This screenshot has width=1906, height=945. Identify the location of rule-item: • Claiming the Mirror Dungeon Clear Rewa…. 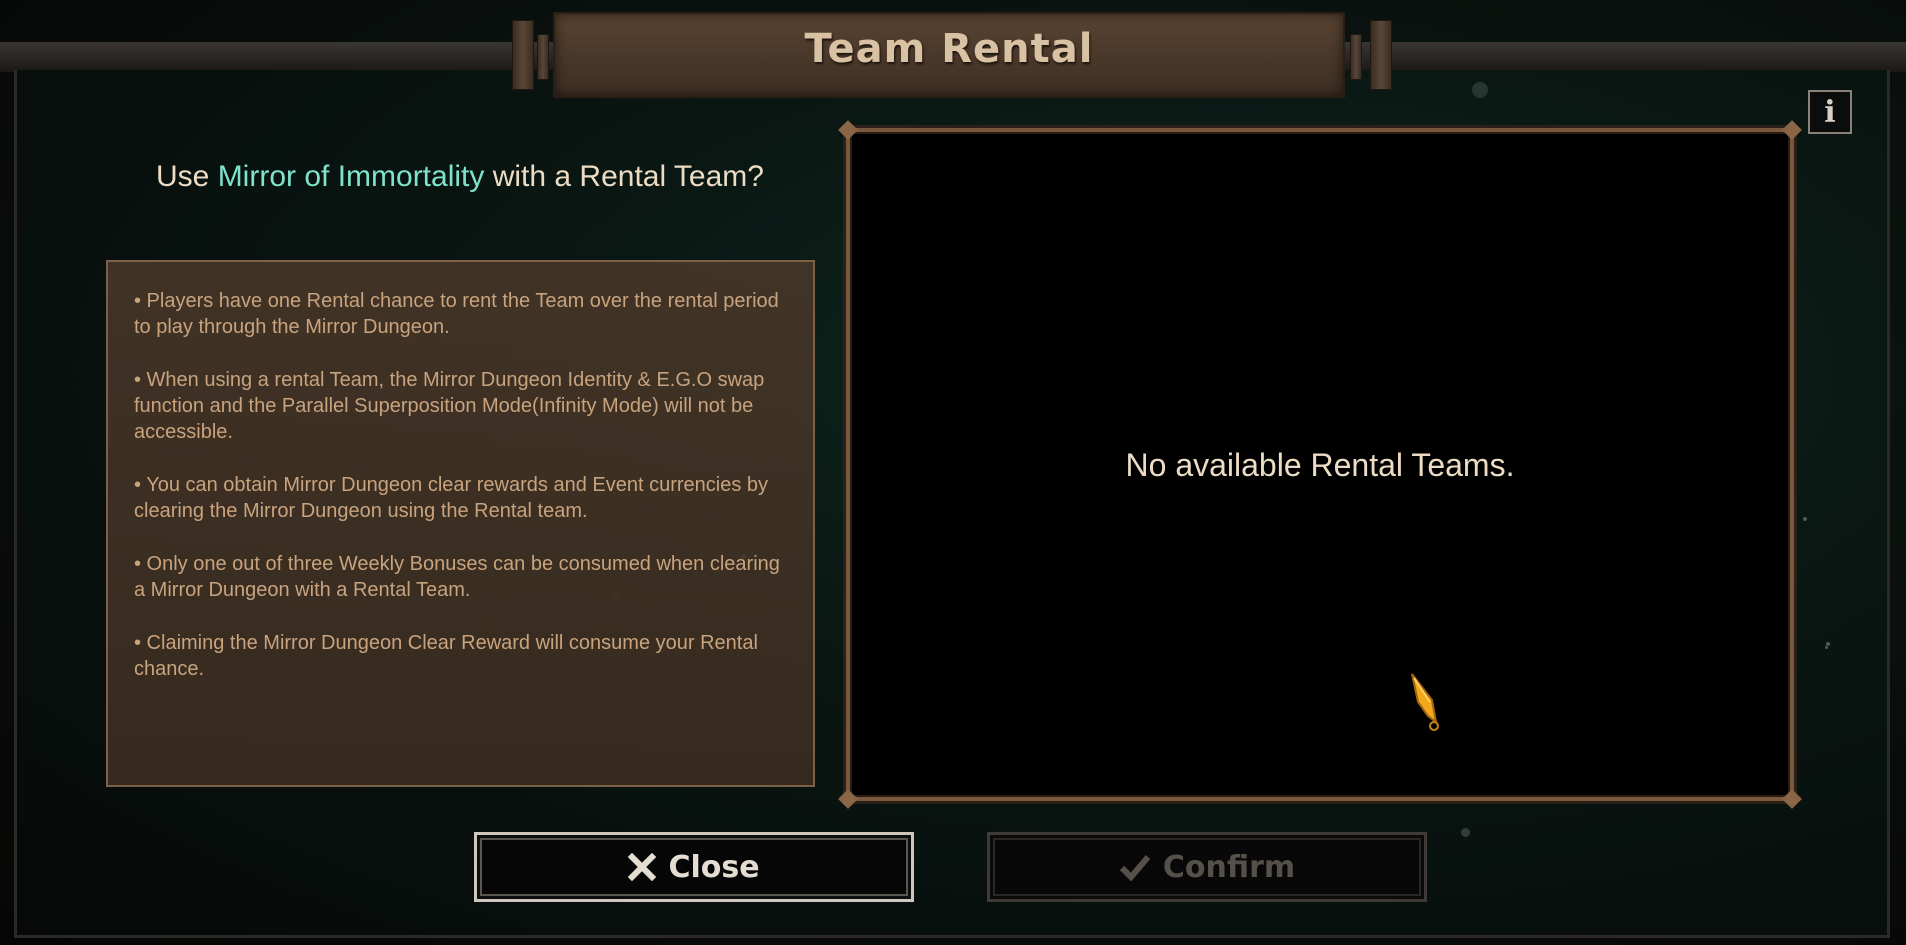
(446, 656).